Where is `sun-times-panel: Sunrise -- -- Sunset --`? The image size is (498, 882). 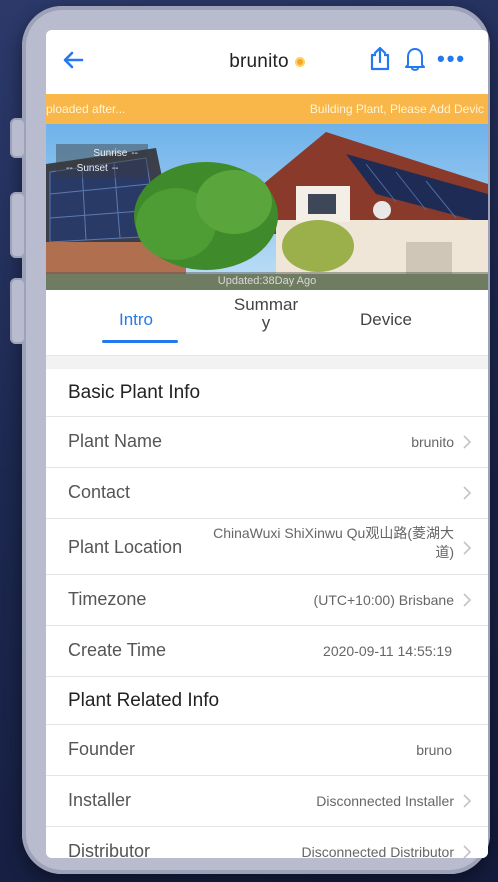 sun-times-panel: Sunrise -- -- Sunset -- is located at coordinates (102, 161).